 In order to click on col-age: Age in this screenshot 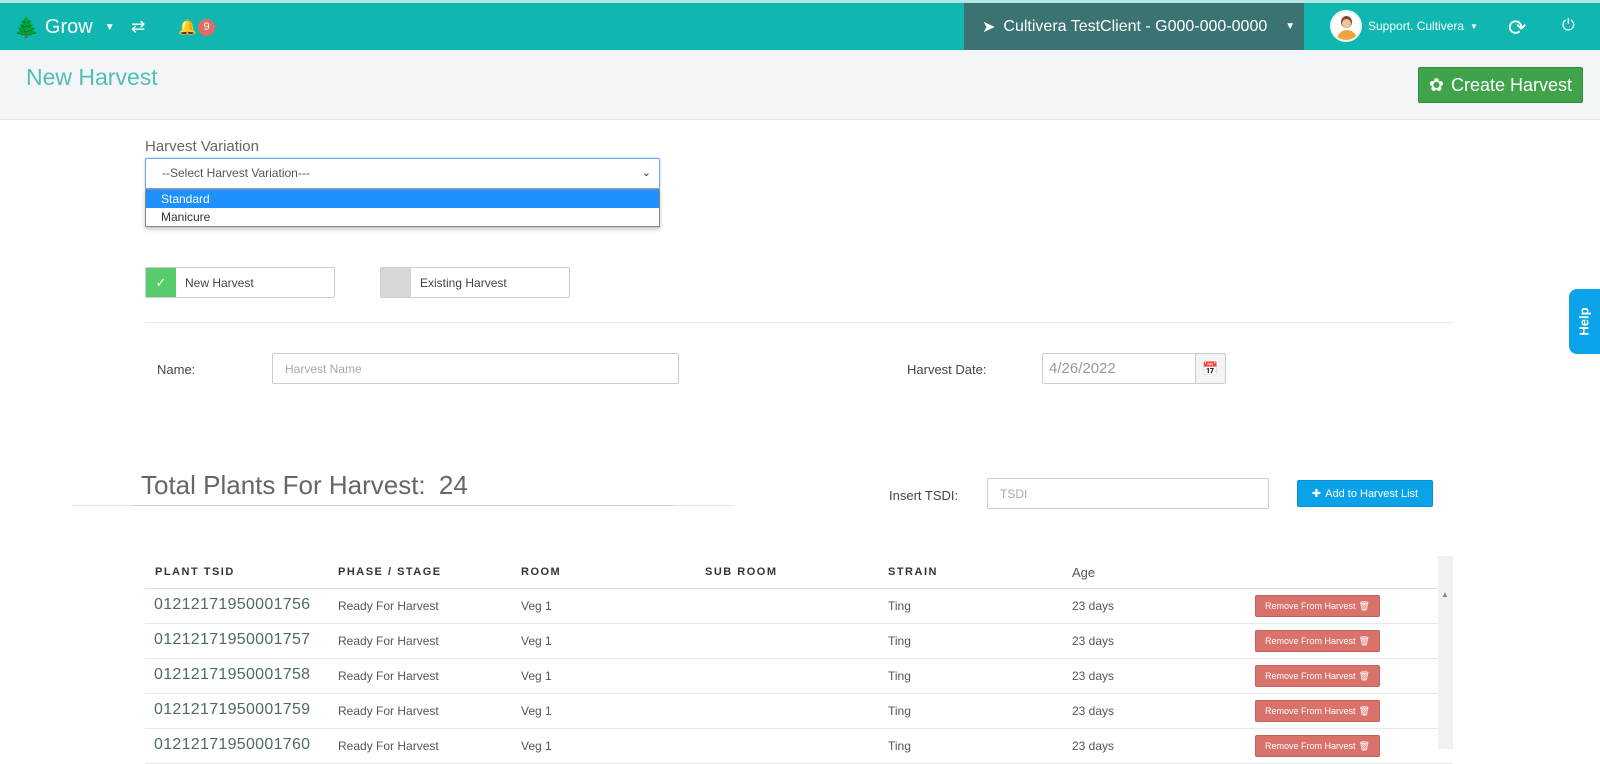, I will do `click(1083, 572)`.